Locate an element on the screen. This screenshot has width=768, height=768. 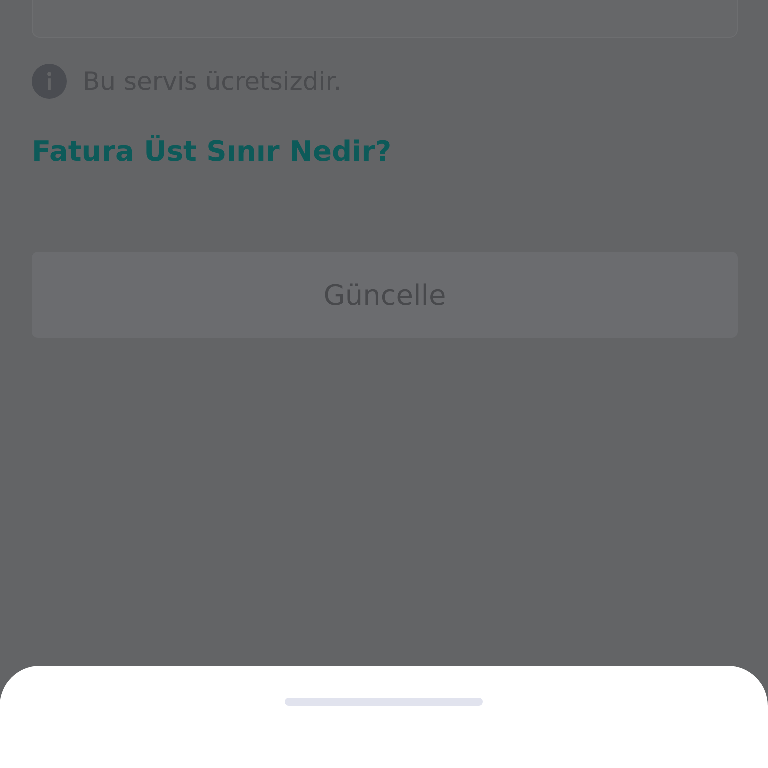
drag-handle is located at coordinates (384, 702).